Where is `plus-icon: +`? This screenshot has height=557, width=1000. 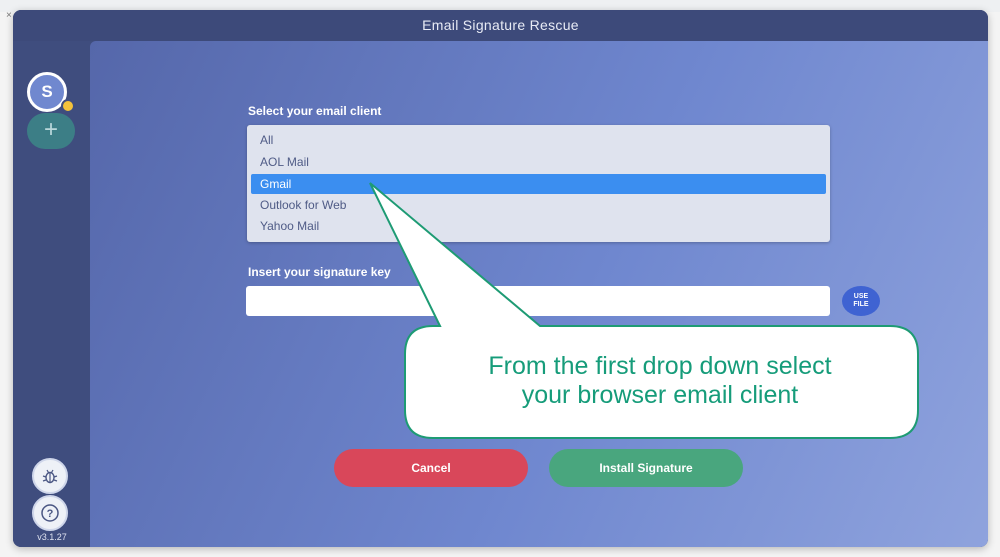
plus-icon: + is located at coordinates (50, 129).